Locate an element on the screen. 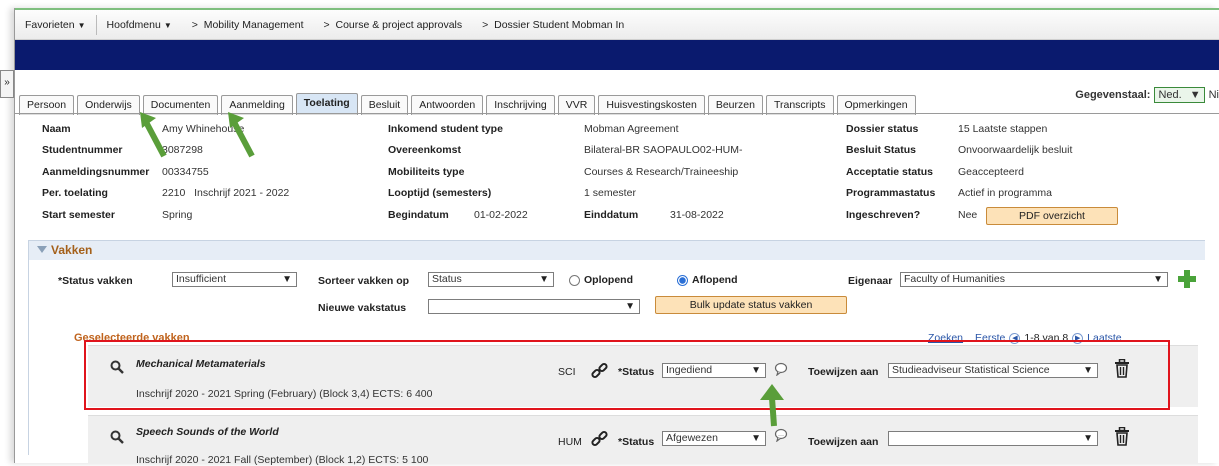  nieuwe-vakstatus-select: ▼ is located at coordinates (534, 306).